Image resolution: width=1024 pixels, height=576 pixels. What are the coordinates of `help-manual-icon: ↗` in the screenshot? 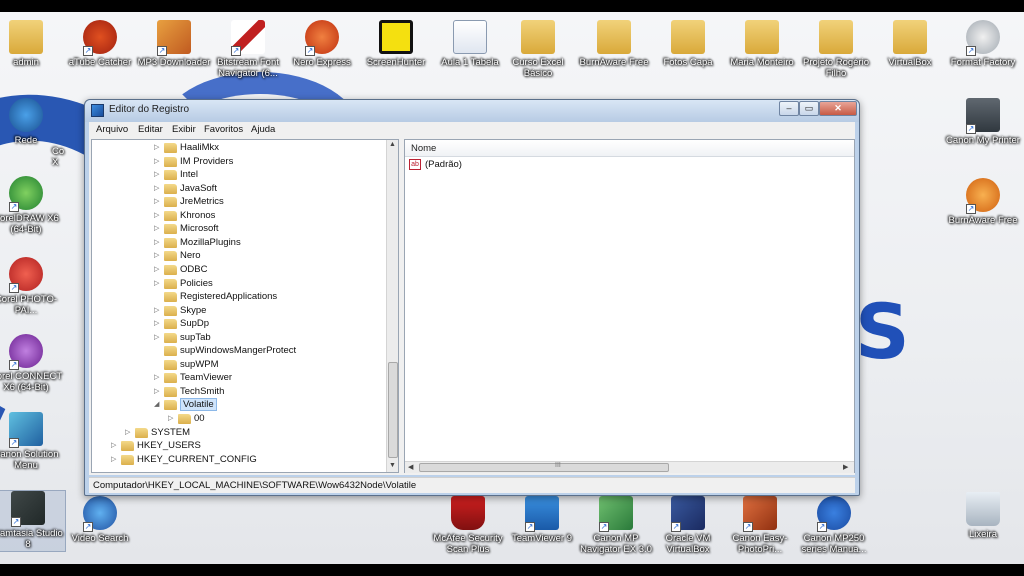 It's located at (834, 514).